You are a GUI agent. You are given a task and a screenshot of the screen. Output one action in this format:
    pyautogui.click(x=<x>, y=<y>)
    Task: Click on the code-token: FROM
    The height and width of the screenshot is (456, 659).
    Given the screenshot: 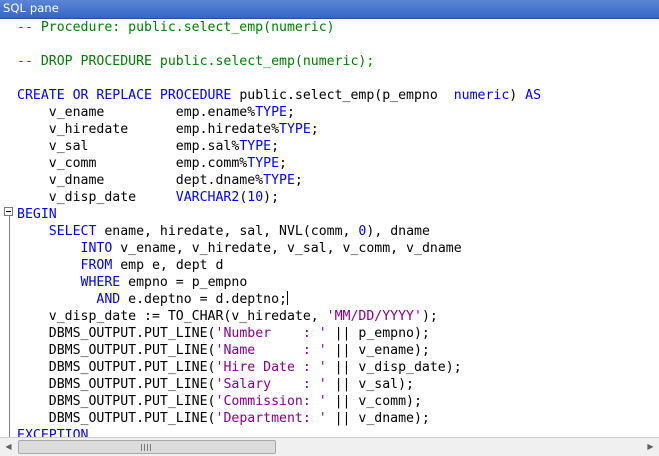 What is the action you would take?
    pyautogui.click(x=96, y=265)
    